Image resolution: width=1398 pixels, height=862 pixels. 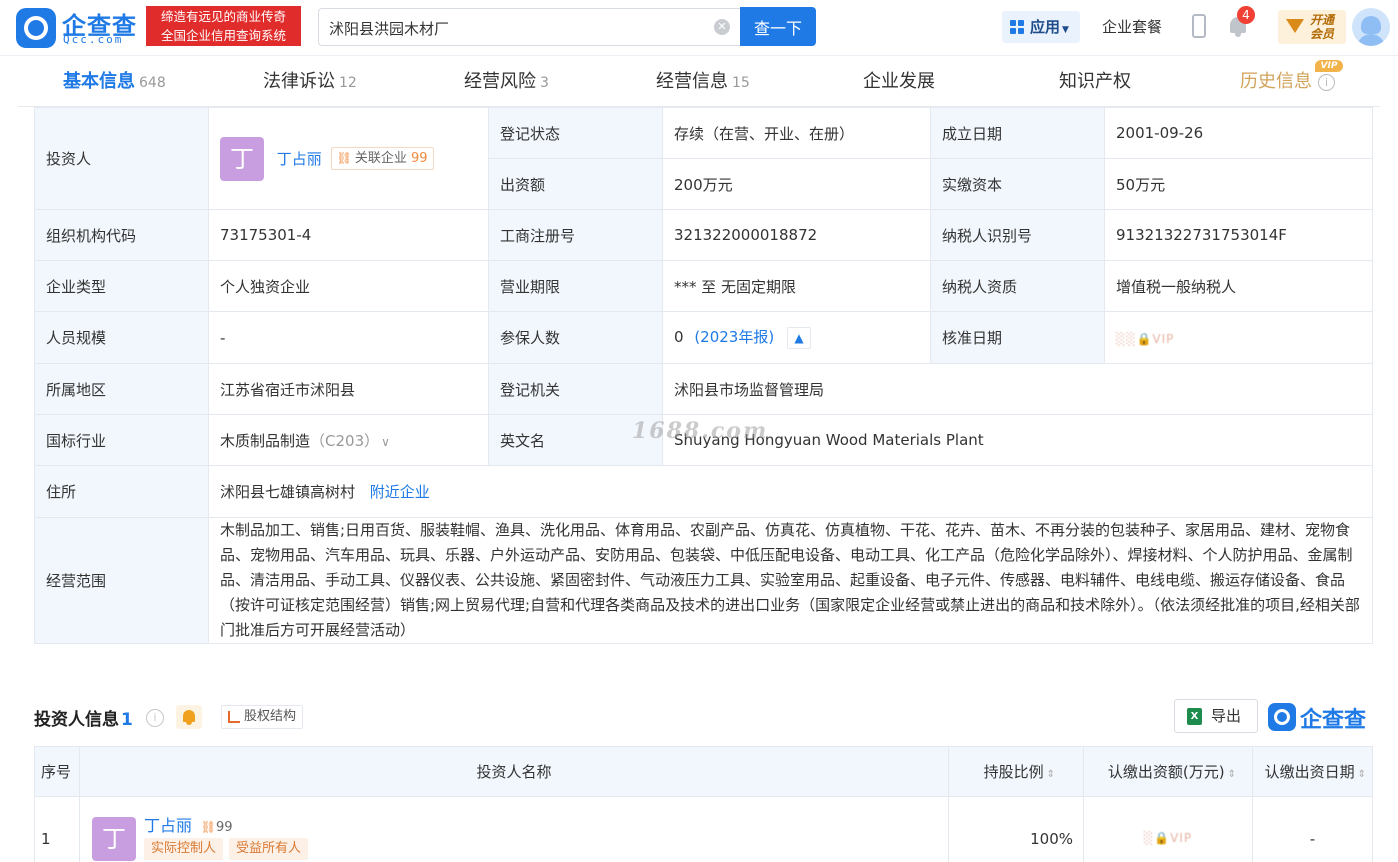 I want to click on row-index: 1, so click(x=57, y=829).